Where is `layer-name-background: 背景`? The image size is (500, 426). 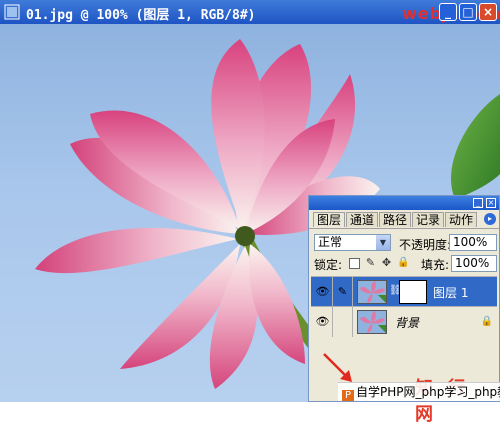
layer-name-background: 背景 is located at coordinates (407, 322).